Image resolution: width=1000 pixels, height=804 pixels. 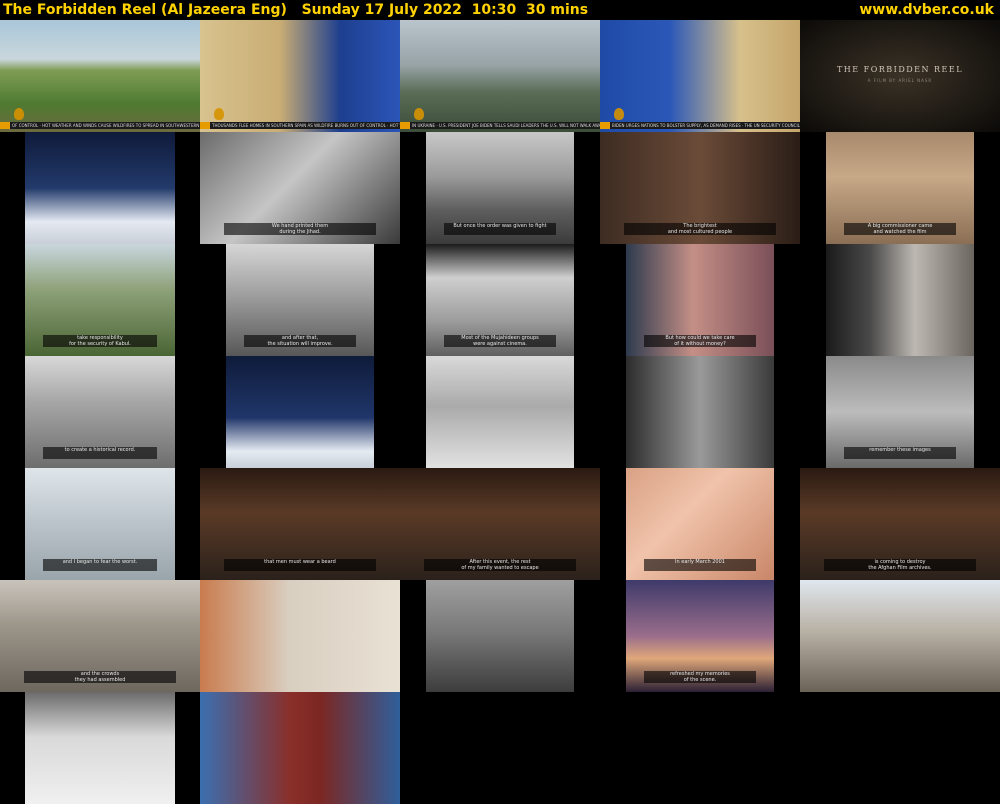 I want to click on subtitle-caption: and I began to fear the worst., so click(x=100, y=565).